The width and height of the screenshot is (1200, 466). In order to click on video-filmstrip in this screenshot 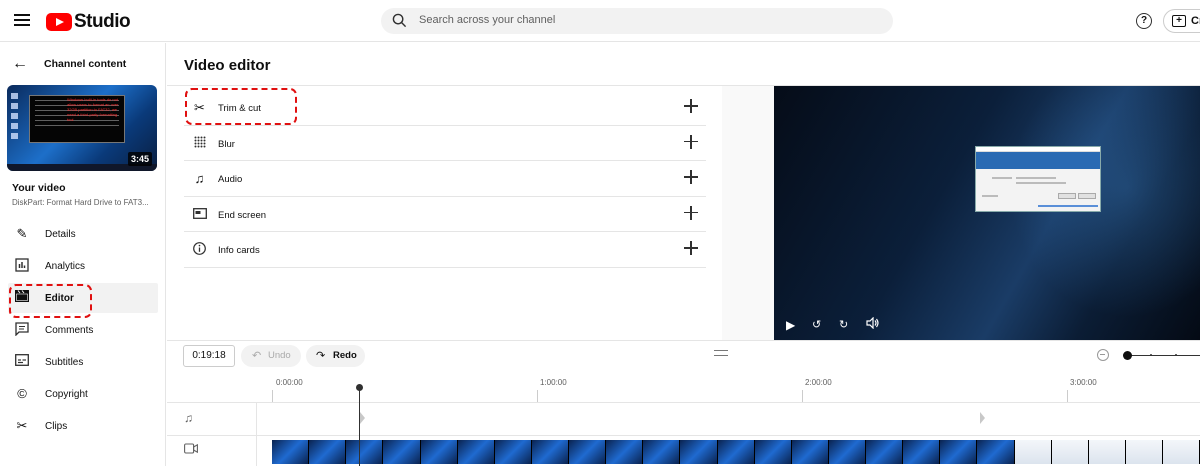, I will do `click(736, 452)`.